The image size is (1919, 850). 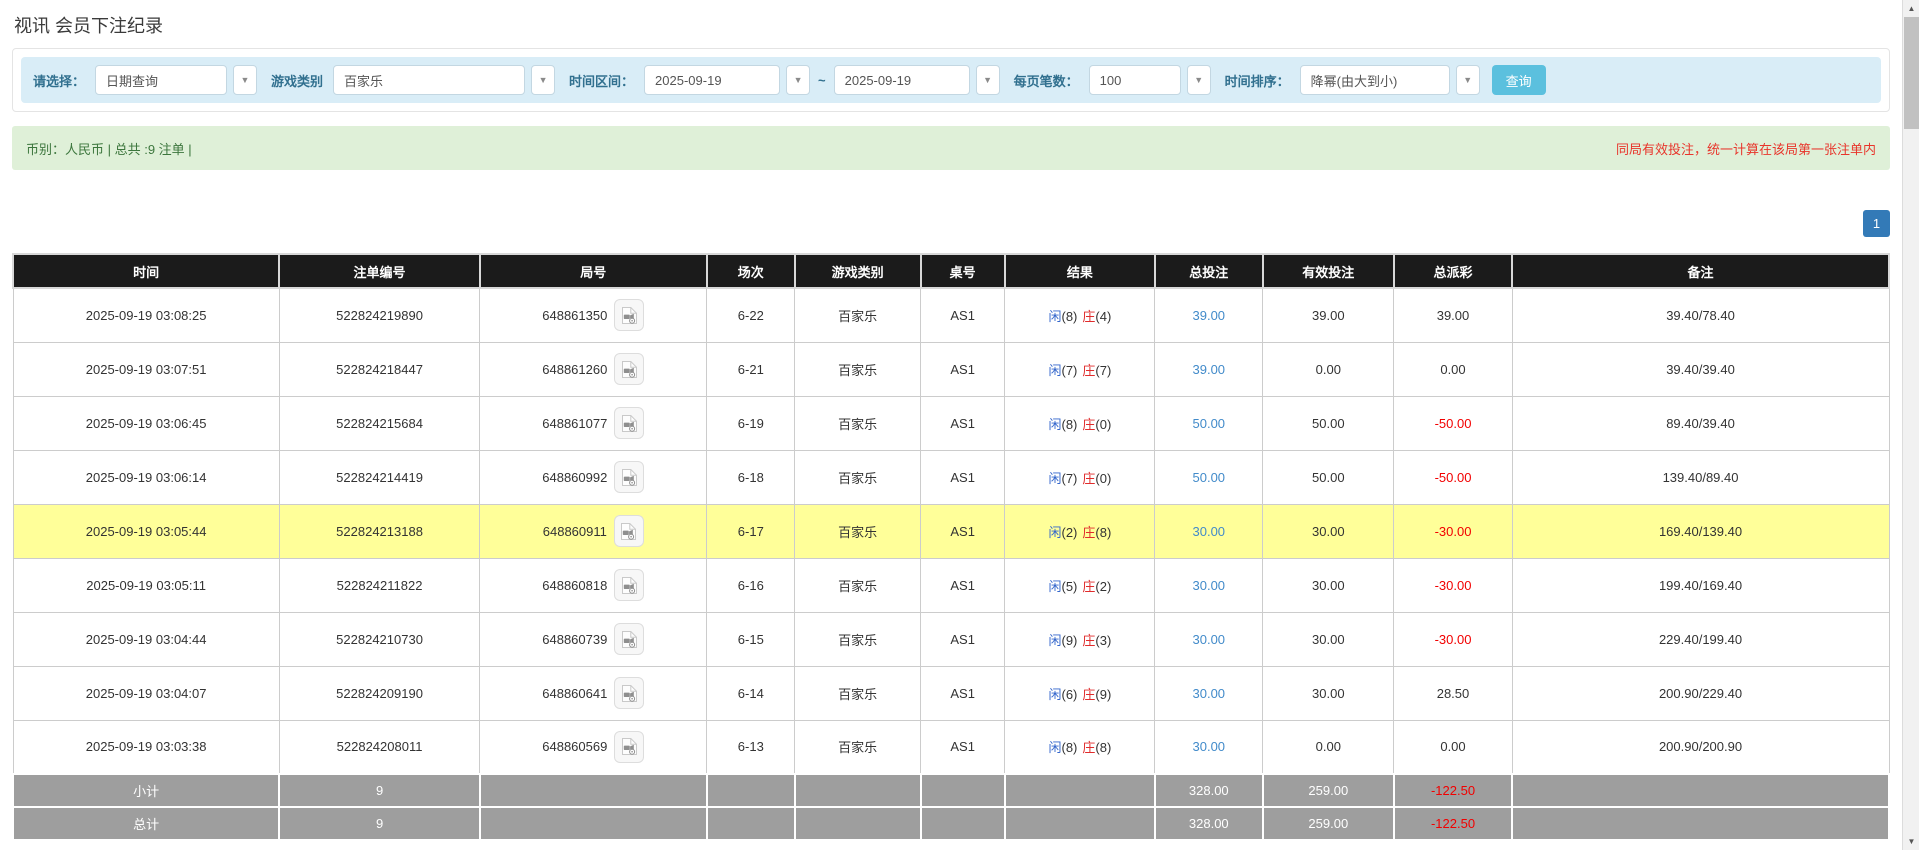 What do you see at coordinates (1700, 369) in the screenshot?
I see `cell-remark: 39.40/39.40` at bounding box center [1700, 369].